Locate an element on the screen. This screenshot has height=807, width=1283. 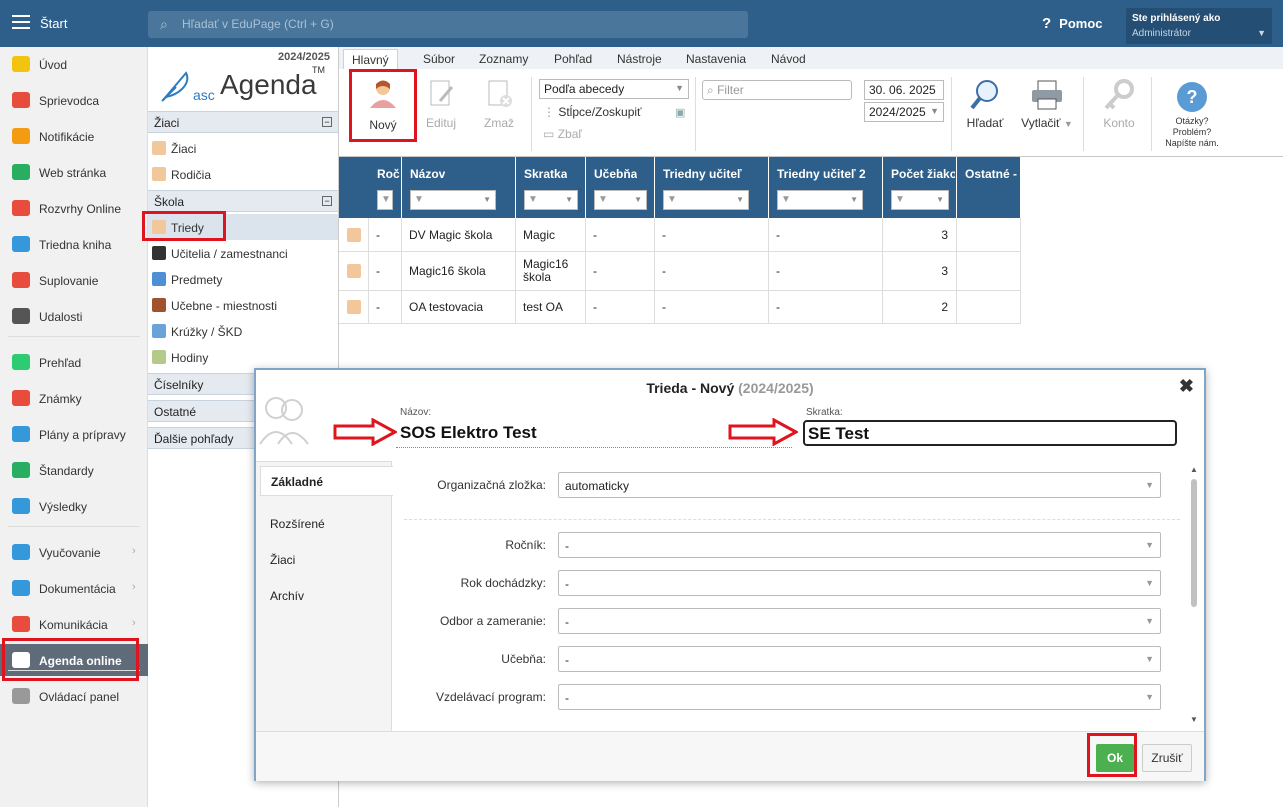
sidebar-item-sprievodca: Sprievodca is located at coordinates (74, 100).